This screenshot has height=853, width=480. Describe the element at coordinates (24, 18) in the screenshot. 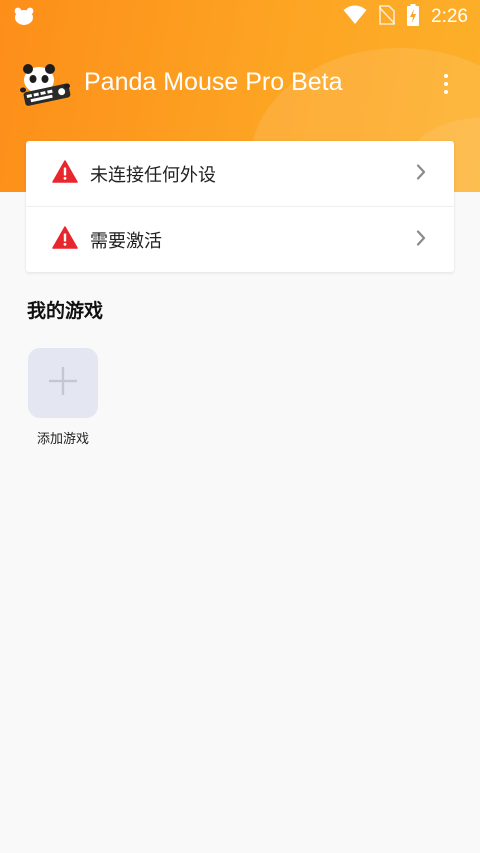

I see `panda-notification-icon` at that location.